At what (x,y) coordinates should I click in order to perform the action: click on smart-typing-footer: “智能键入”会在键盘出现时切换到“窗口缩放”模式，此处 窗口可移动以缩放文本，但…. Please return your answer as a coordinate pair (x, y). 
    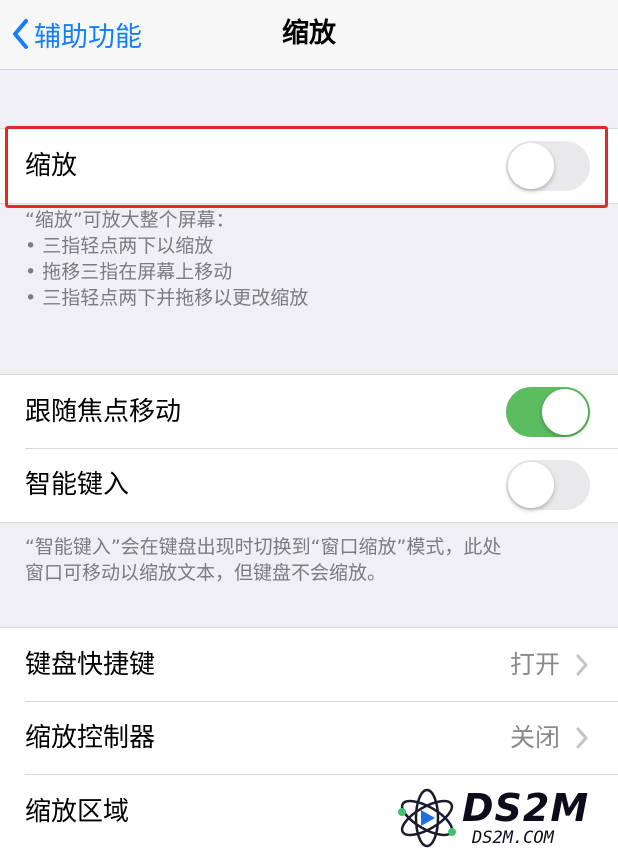
    Looking at the image, I should click on (311, 560).